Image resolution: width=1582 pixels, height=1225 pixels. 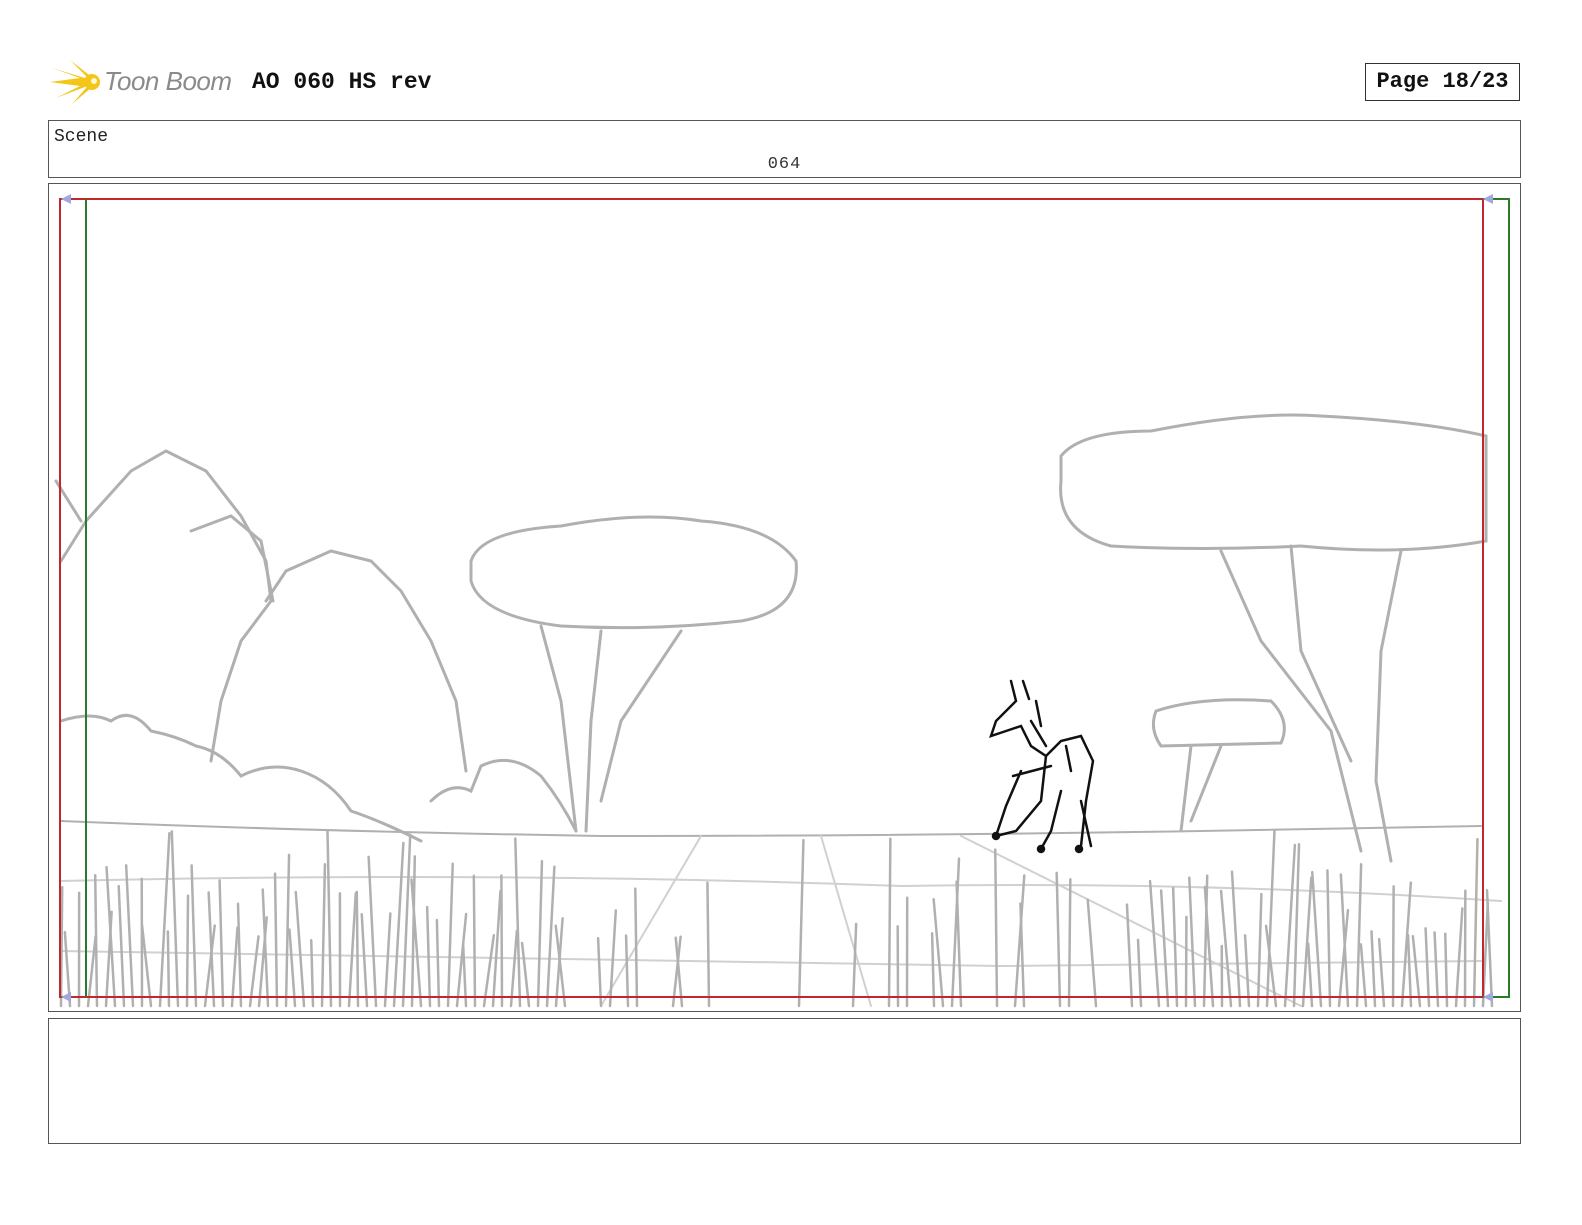 I want to click on zebra-character, so click(x=1042, y=766).